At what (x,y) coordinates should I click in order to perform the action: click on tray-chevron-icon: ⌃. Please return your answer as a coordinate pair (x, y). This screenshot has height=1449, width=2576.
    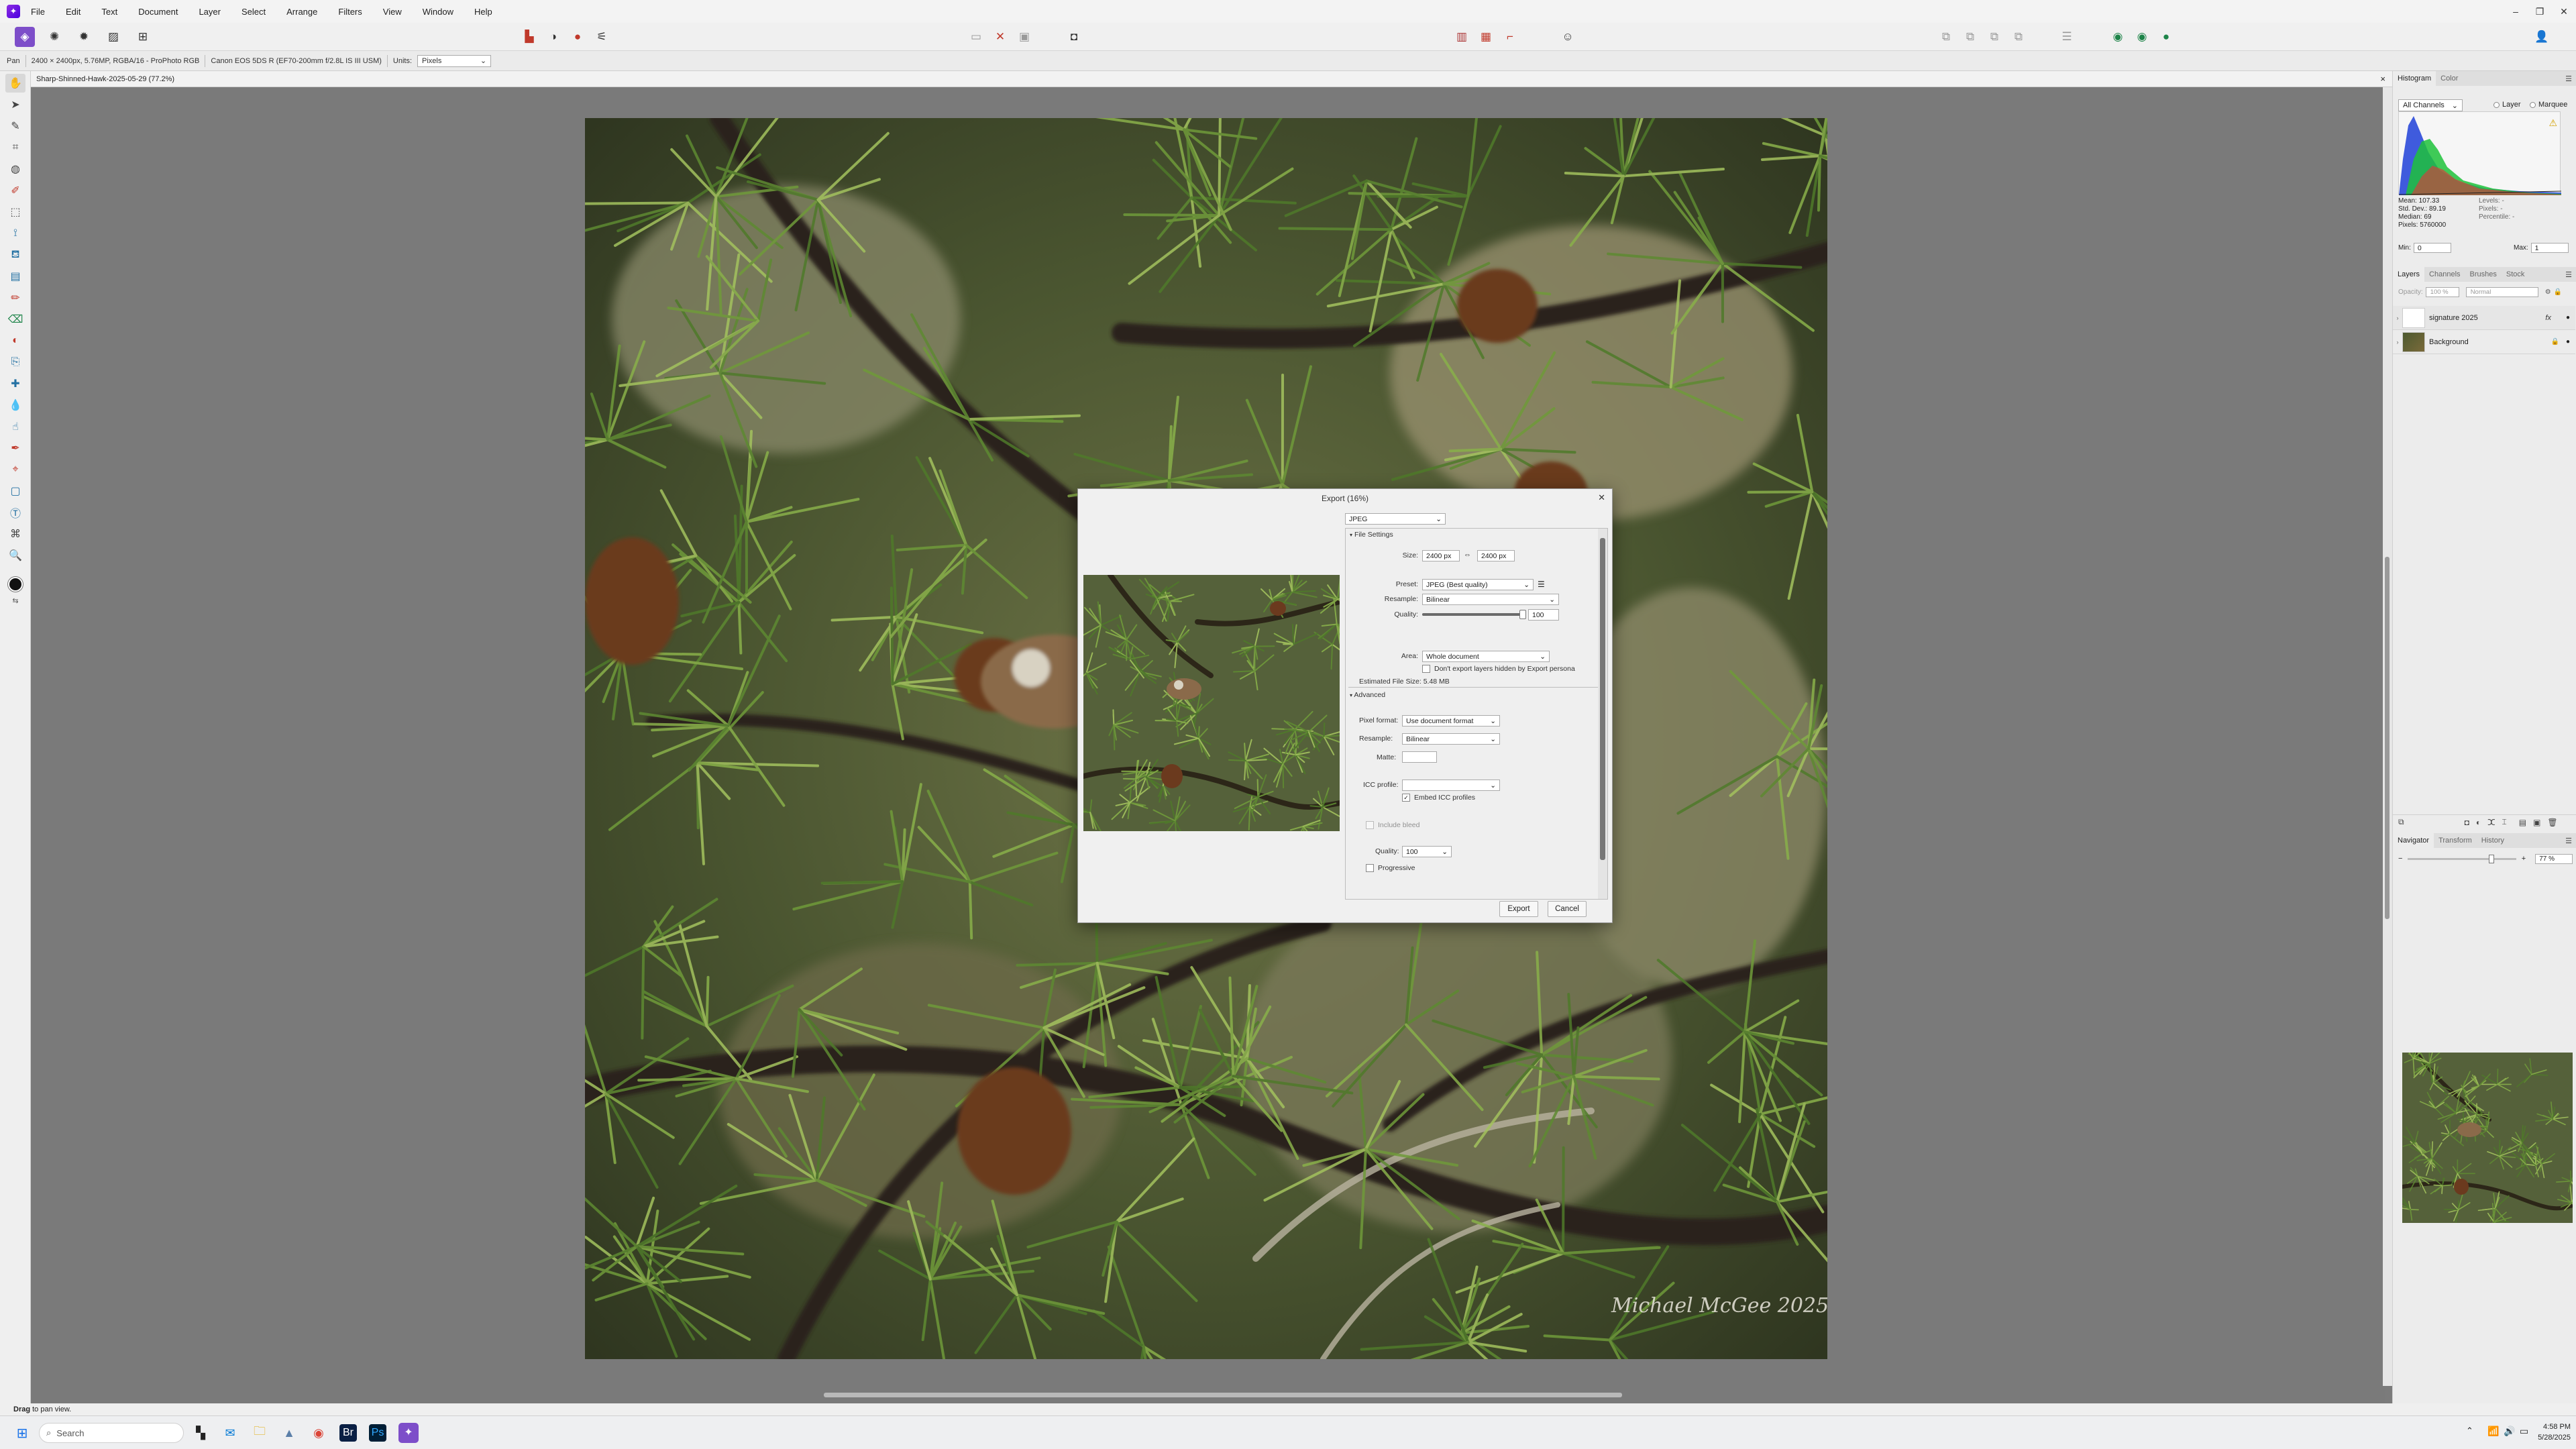
    Looking at the image, I should click on (2469, 1431).